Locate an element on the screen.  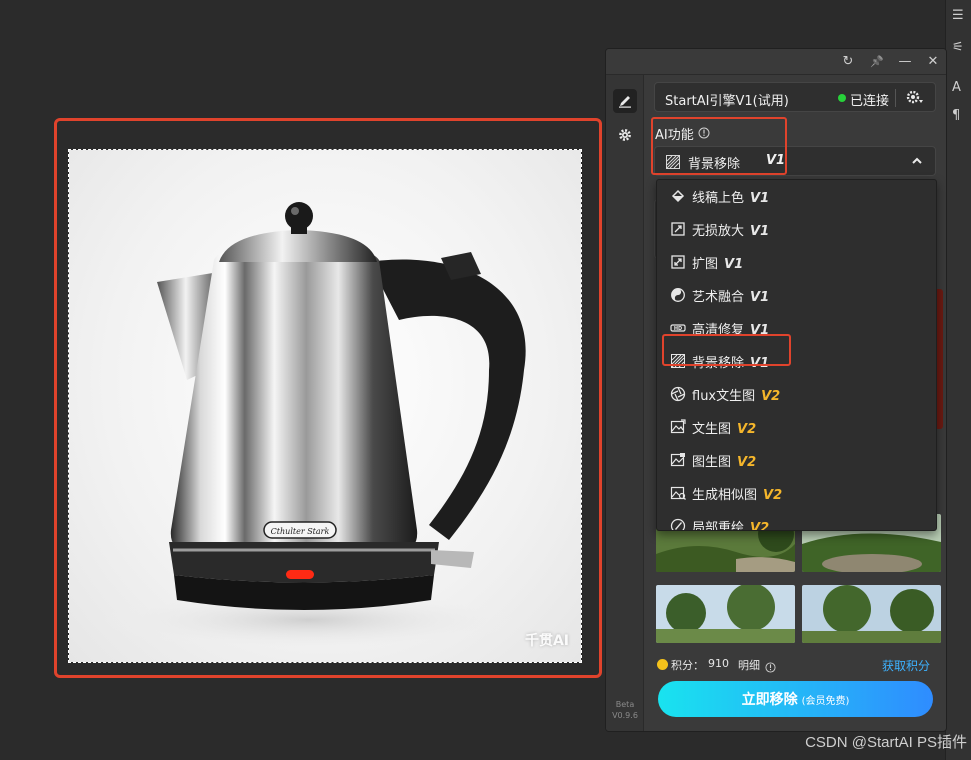
similar-image-icon is located at coordinates (678, 493).